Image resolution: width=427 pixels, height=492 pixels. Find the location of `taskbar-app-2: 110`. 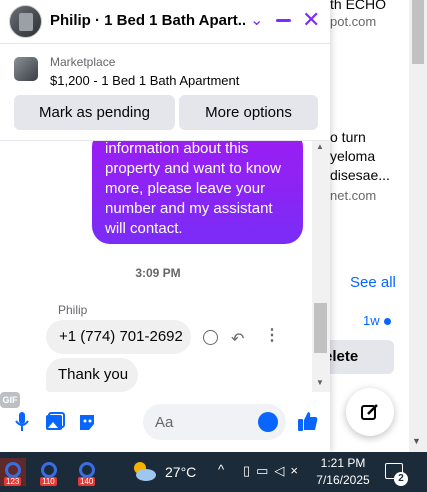

taskbar-app-2: 110 is located at coordinates (49, 472).